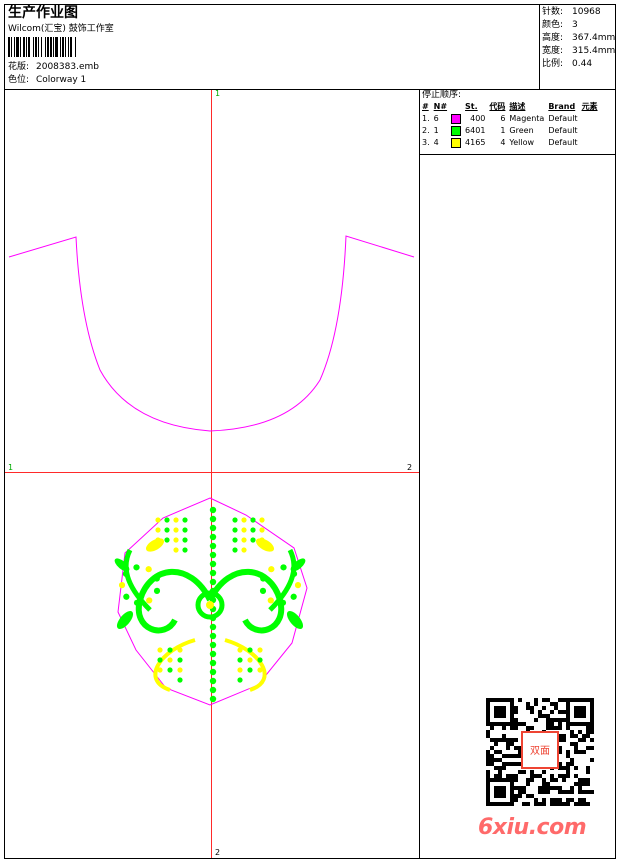  I want to click on stamp-text: 双面, so click(540, 751).